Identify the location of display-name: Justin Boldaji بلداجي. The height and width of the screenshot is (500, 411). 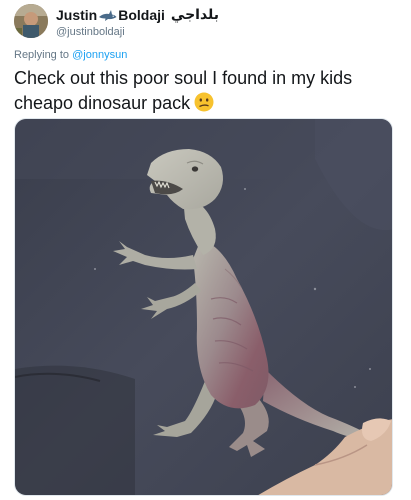
(137, 14).